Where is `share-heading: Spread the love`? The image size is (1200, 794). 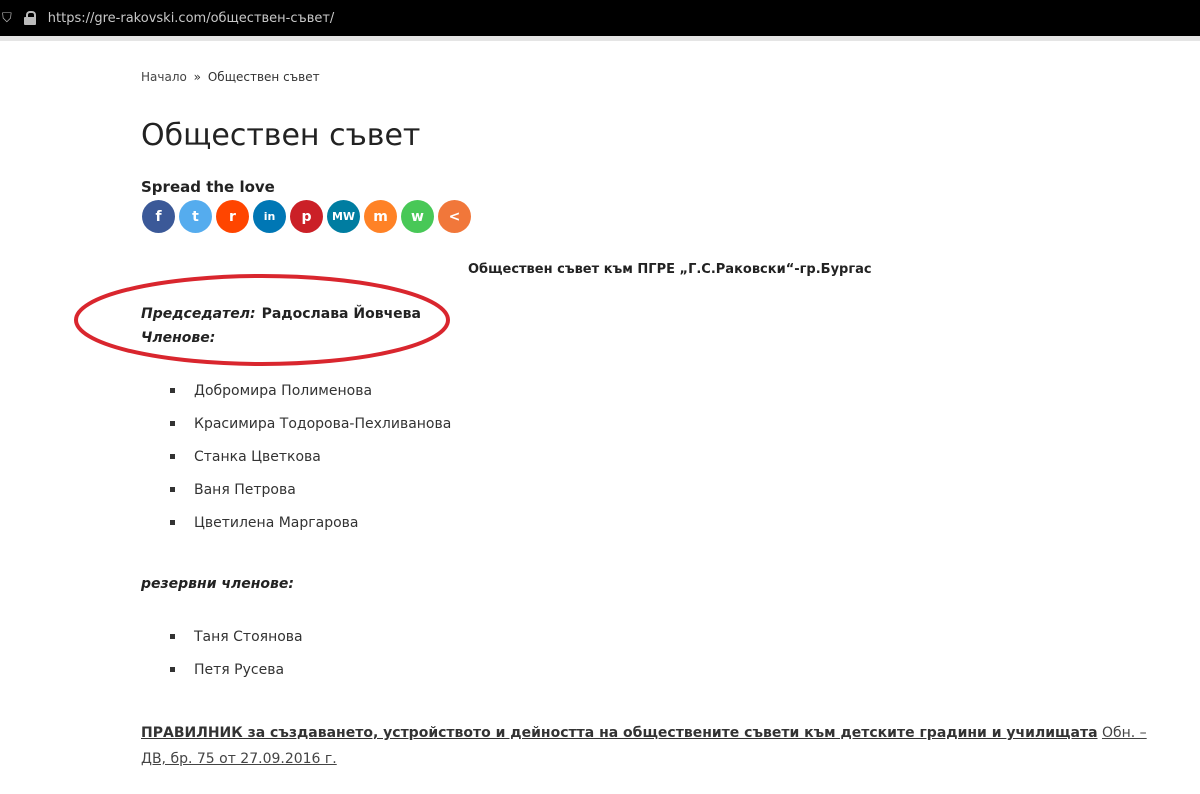
share-heading: Spread the love is located at coordinates (208, 187).